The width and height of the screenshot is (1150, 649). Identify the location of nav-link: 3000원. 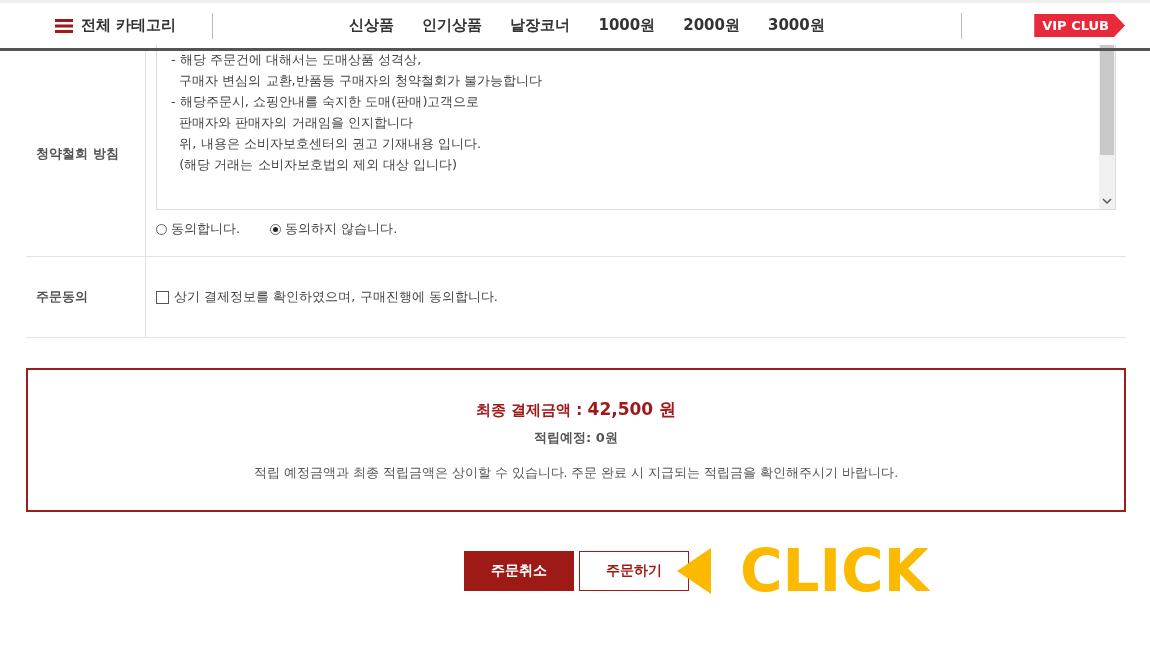
(796, 25).